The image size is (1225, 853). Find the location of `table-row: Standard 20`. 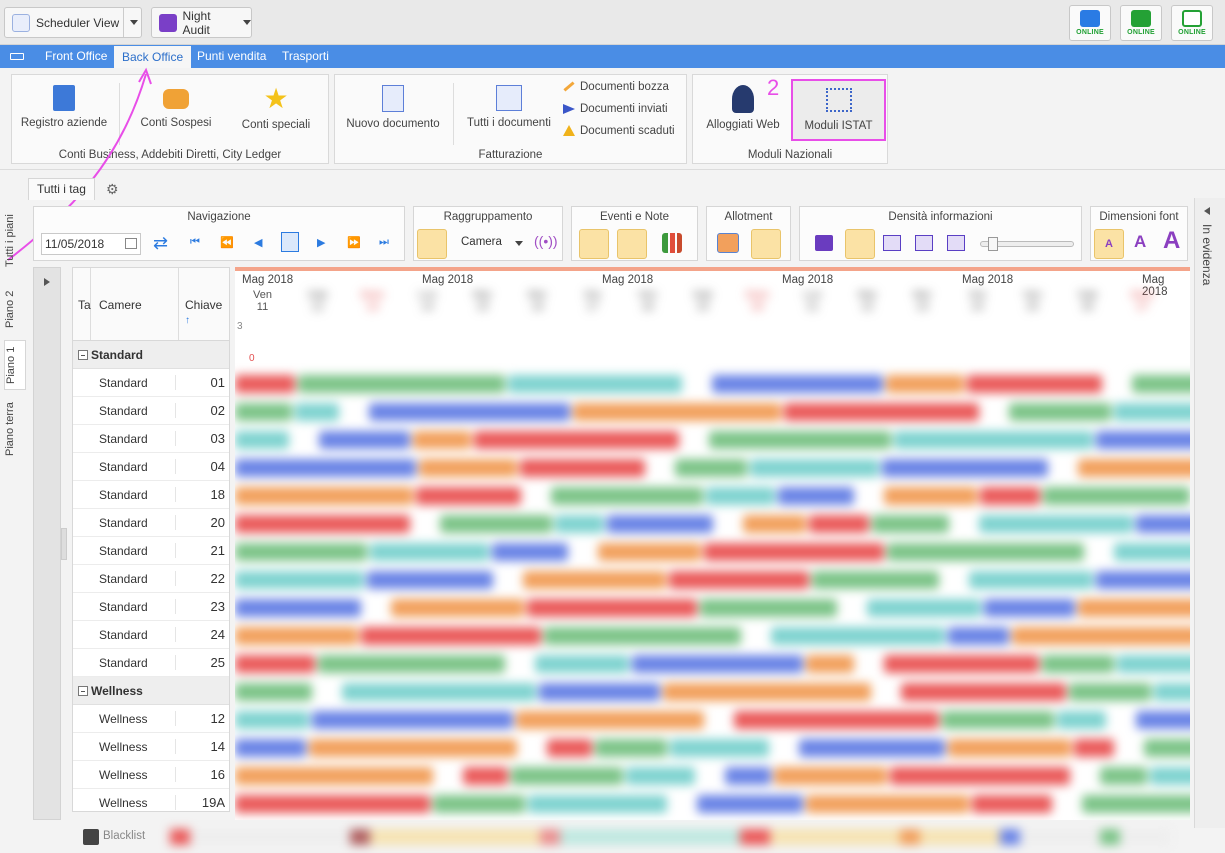

table-row: Standard 20 is located at coordinates (151, 523).